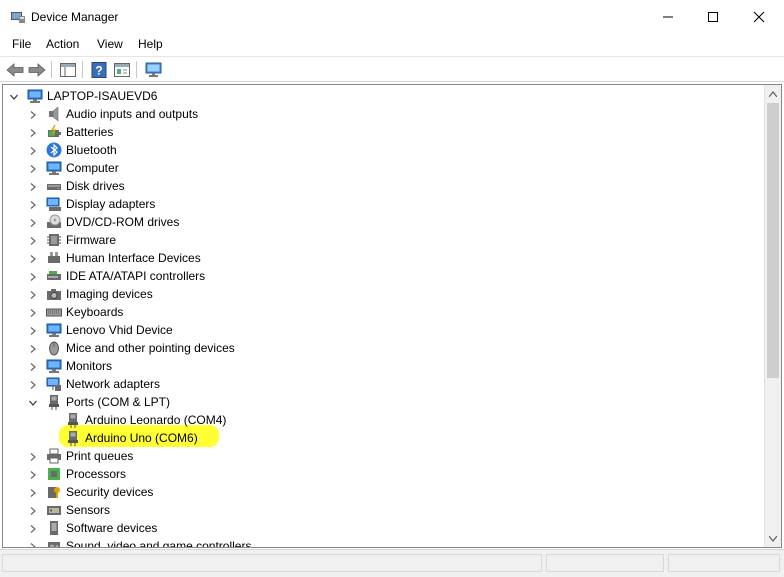 The height and width of the screenshot is (577, 784). Describe the element at coordinates (154, 69) in the screenshot. I see `scan-hardware-changes-button` at that location.